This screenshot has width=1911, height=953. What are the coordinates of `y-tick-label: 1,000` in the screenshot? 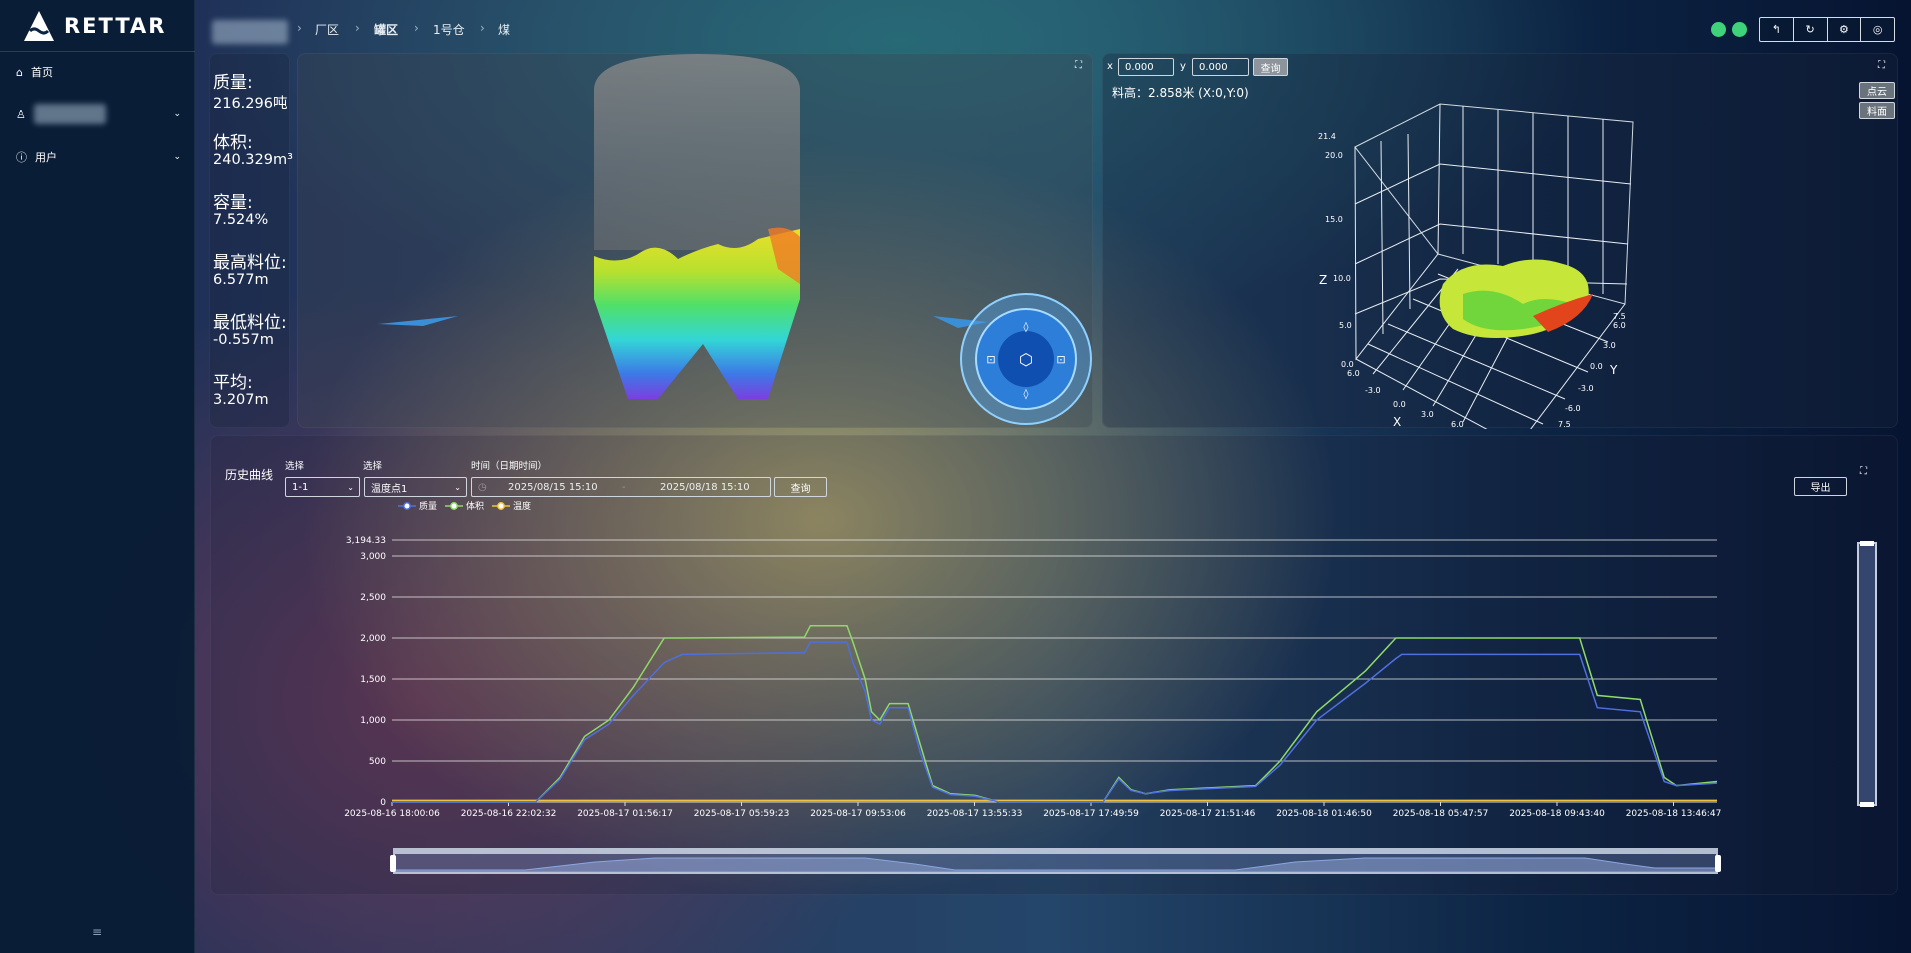 It's located at (373, 721).